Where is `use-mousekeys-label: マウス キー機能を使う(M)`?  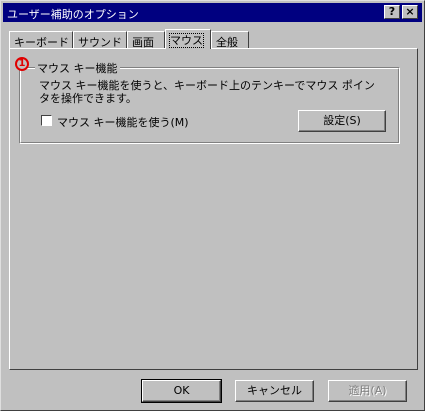
use-mousekeys-label: マウス キー機能を使う(M) is located at coordinates (123, 122).